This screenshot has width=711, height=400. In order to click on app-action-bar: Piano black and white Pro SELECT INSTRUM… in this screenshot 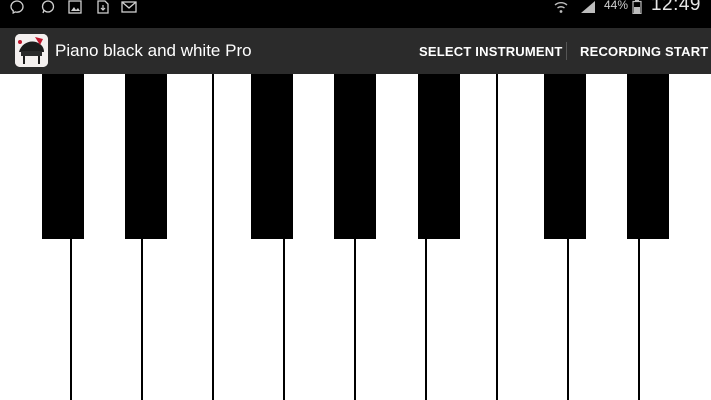, I will do `click(355, 51)`.